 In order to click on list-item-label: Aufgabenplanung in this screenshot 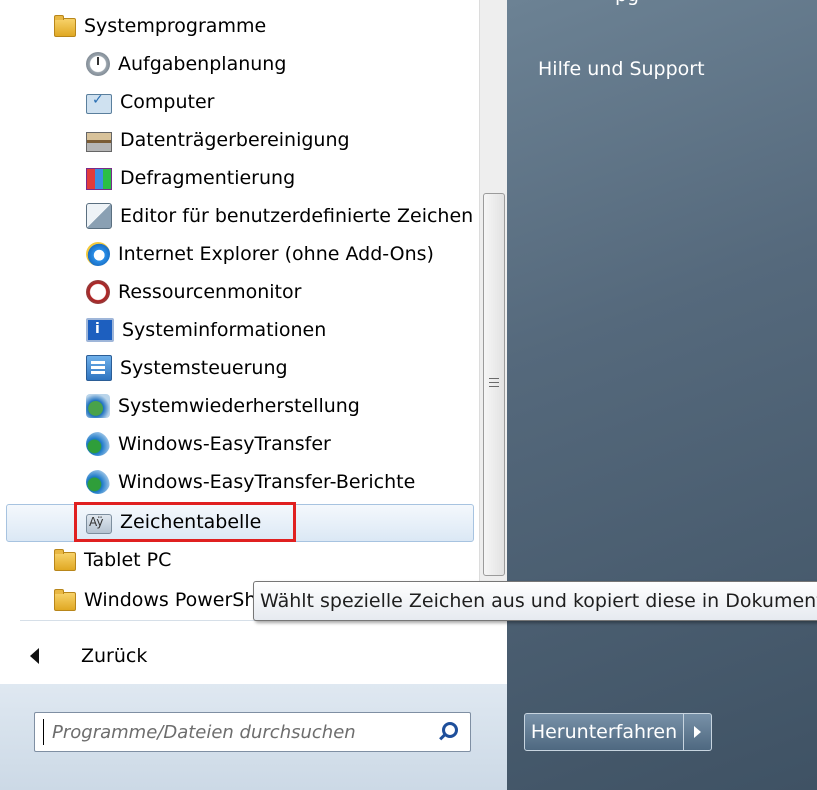, I will do `click(202, 64)`.